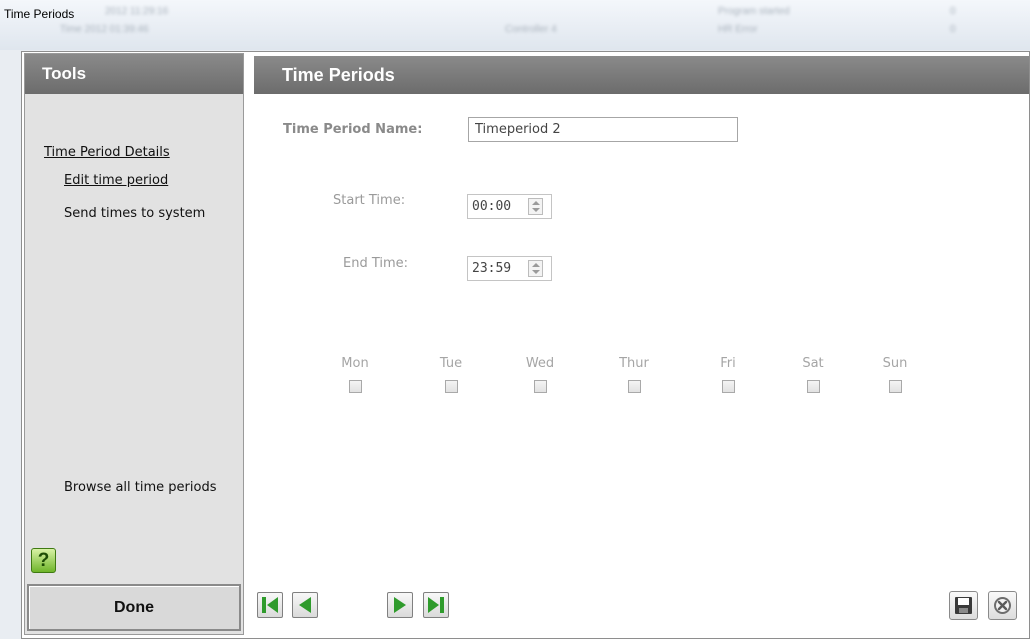 The image size is (1030, 639). What do you see at coordinates (641, 75) in the screenshot?
I see `page-title: Time Periods` at bounding box center [641, 75].